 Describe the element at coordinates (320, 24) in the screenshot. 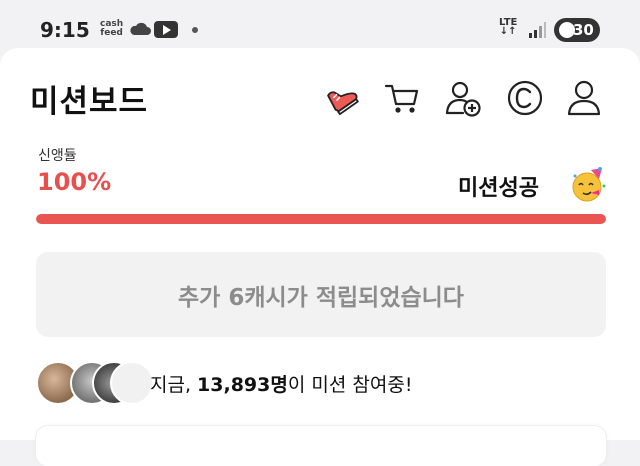

I see `status-bar: 9:15 cash feed LTE ↓↑ 30` at that location.